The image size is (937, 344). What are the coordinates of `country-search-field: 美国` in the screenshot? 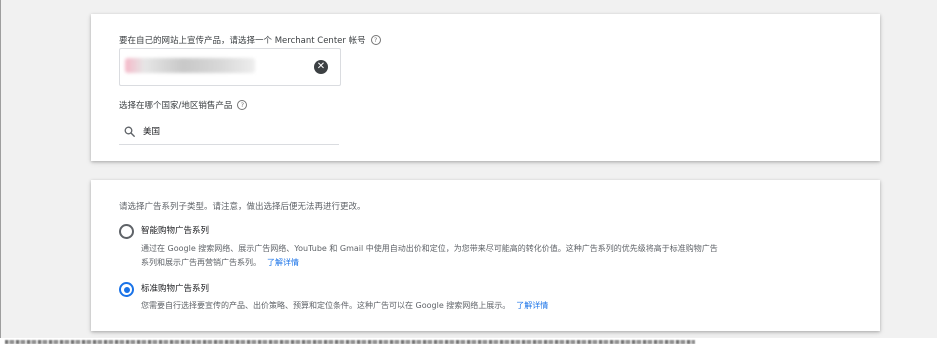 It's located at (229, 131).